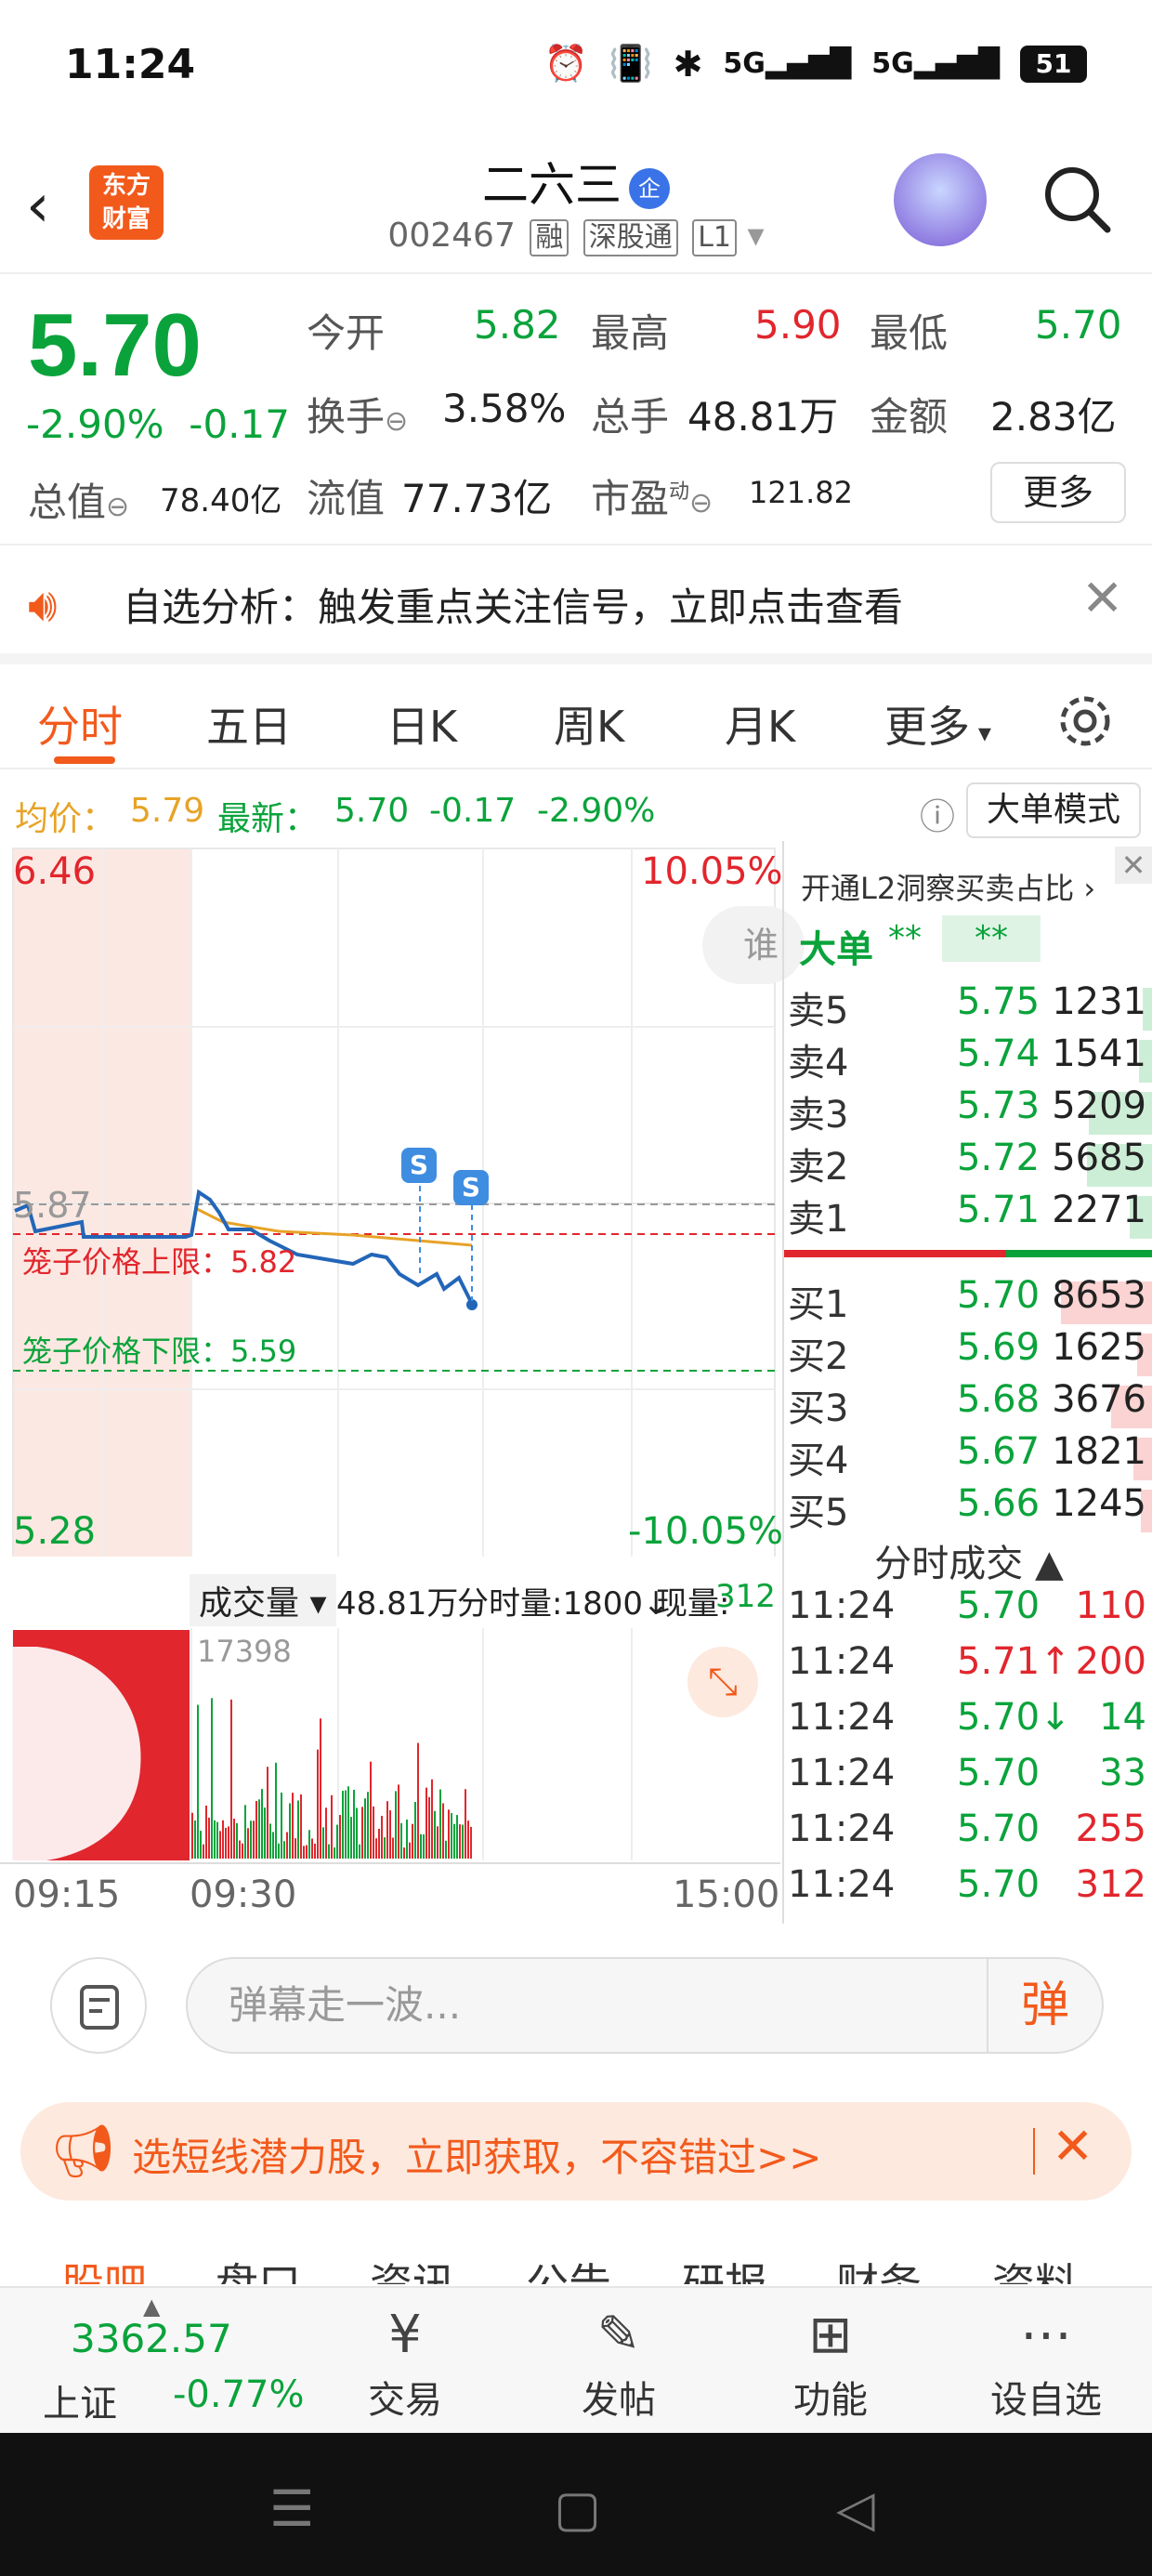 This screenshot has width=1152, height=2576. What do you see at coordinates (576, 67) in the screenshot?
I see `status-bar: 11:24 ⏰ 📳 ✱ 5G▂▄▆█ 5G▂▄▆█ 51` at bounding box center [576, 67].